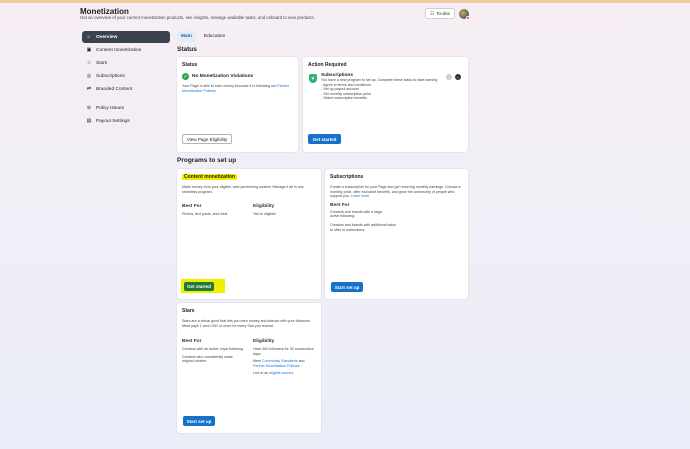 Image resolution: width=690 pixels, height=449 pixels. Describe the element at coordinates (210, 177) in the screenshot. I see `highlighted-title: Content monetization` at that location.